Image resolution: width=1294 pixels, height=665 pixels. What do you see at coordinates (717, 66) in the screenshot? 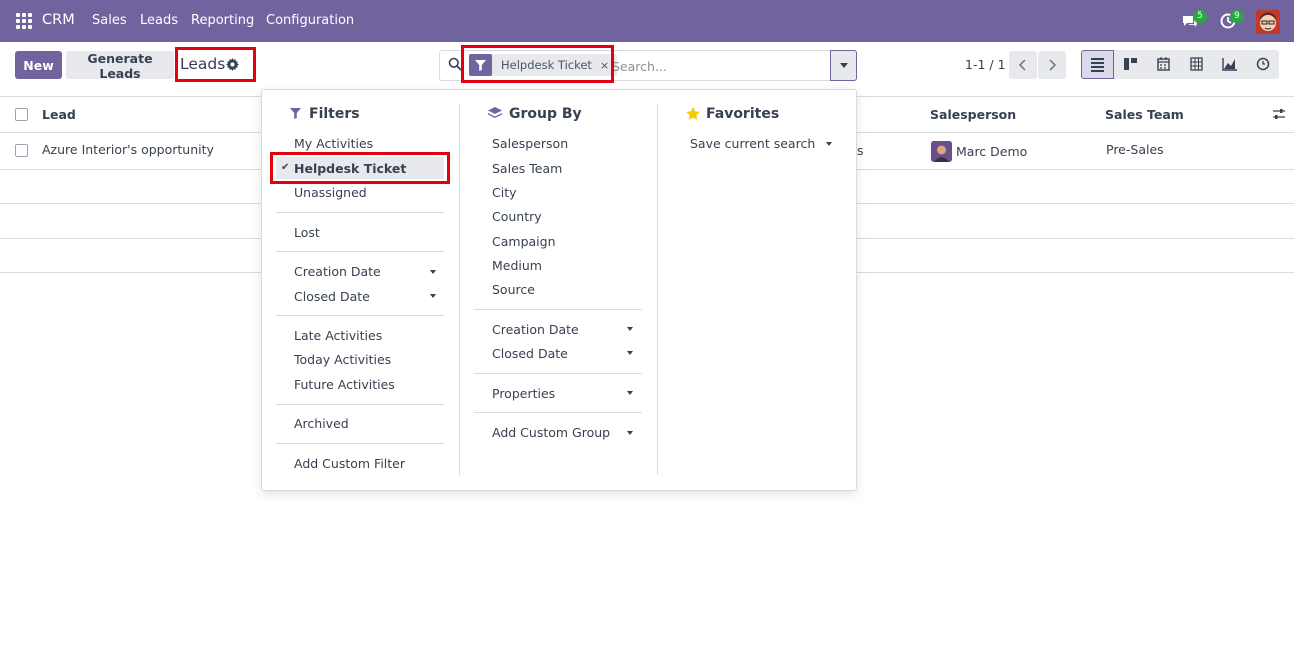
I see `search-input` at bounding box center [717, 66].